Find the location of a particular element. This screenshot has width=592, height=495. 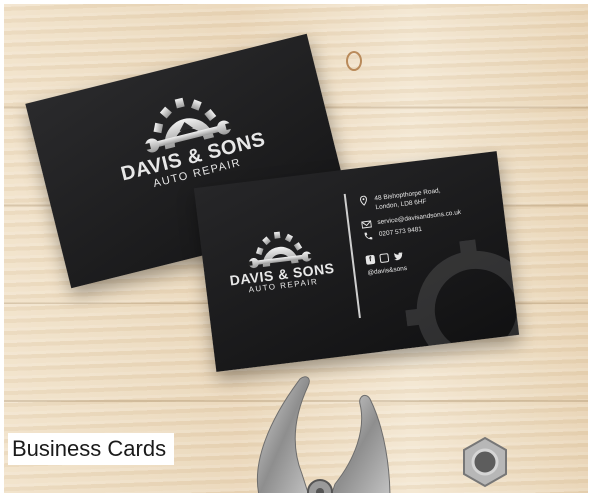

phone-icon is located at coordinates (368, 236).